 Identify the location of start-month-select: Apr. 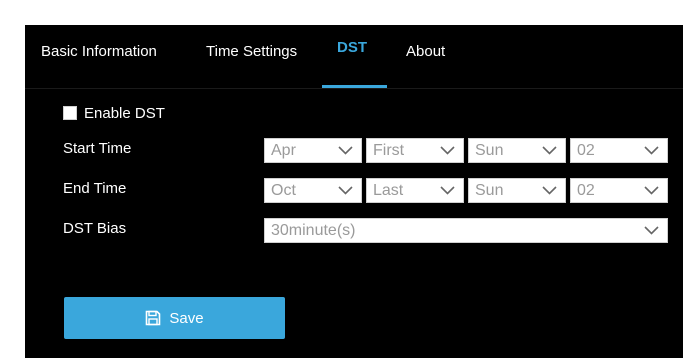
(313, 150).